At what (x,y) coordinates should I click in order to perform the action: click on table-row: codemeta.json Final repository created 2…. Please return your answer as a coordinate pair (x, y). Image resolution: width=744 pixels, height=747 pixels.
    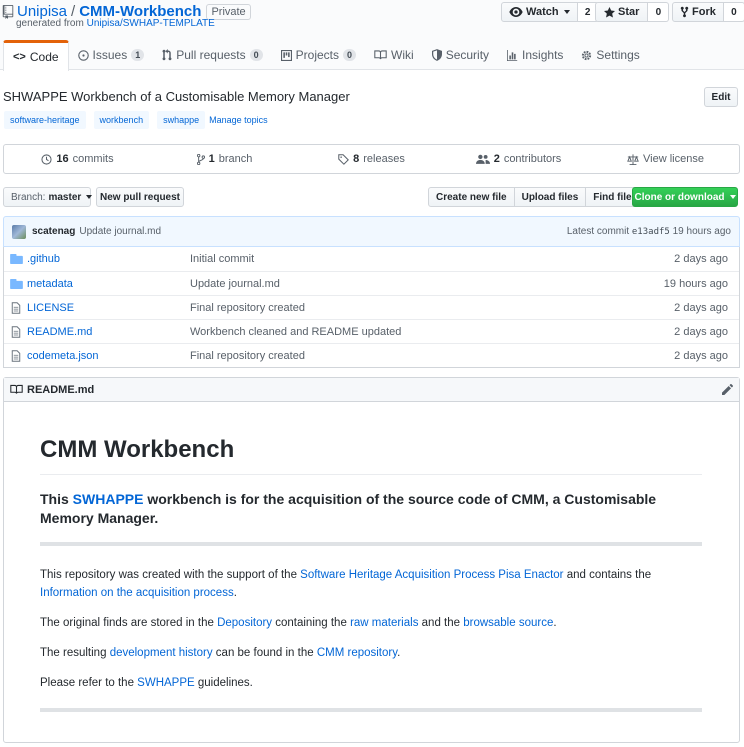
    Looking at the image, I should click on (371, 355).